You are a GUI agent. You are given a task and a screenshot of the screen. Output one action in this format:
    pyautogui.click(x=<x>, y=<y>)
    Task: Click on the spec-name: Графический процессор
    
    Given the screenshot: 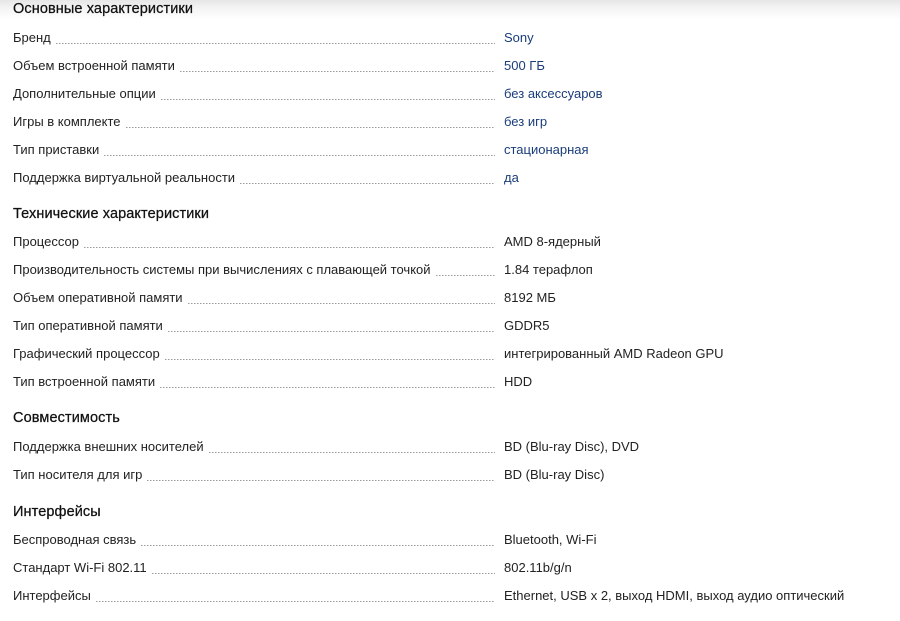 What is the action you would take?
    pyautogui.click(x=89, y=355)
    